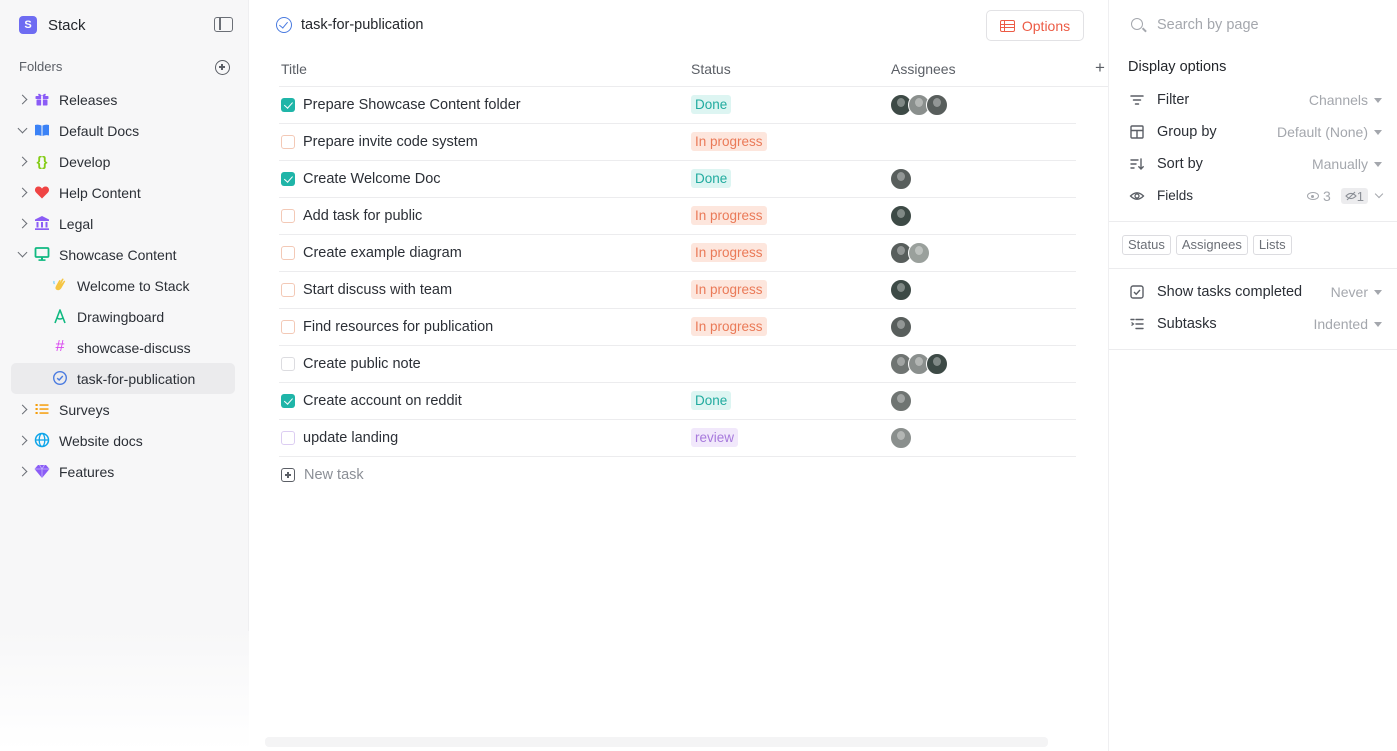  Describe the element at coordinates (1345, 100) in the screenshot. I see `filter-value: Channels` at that location.